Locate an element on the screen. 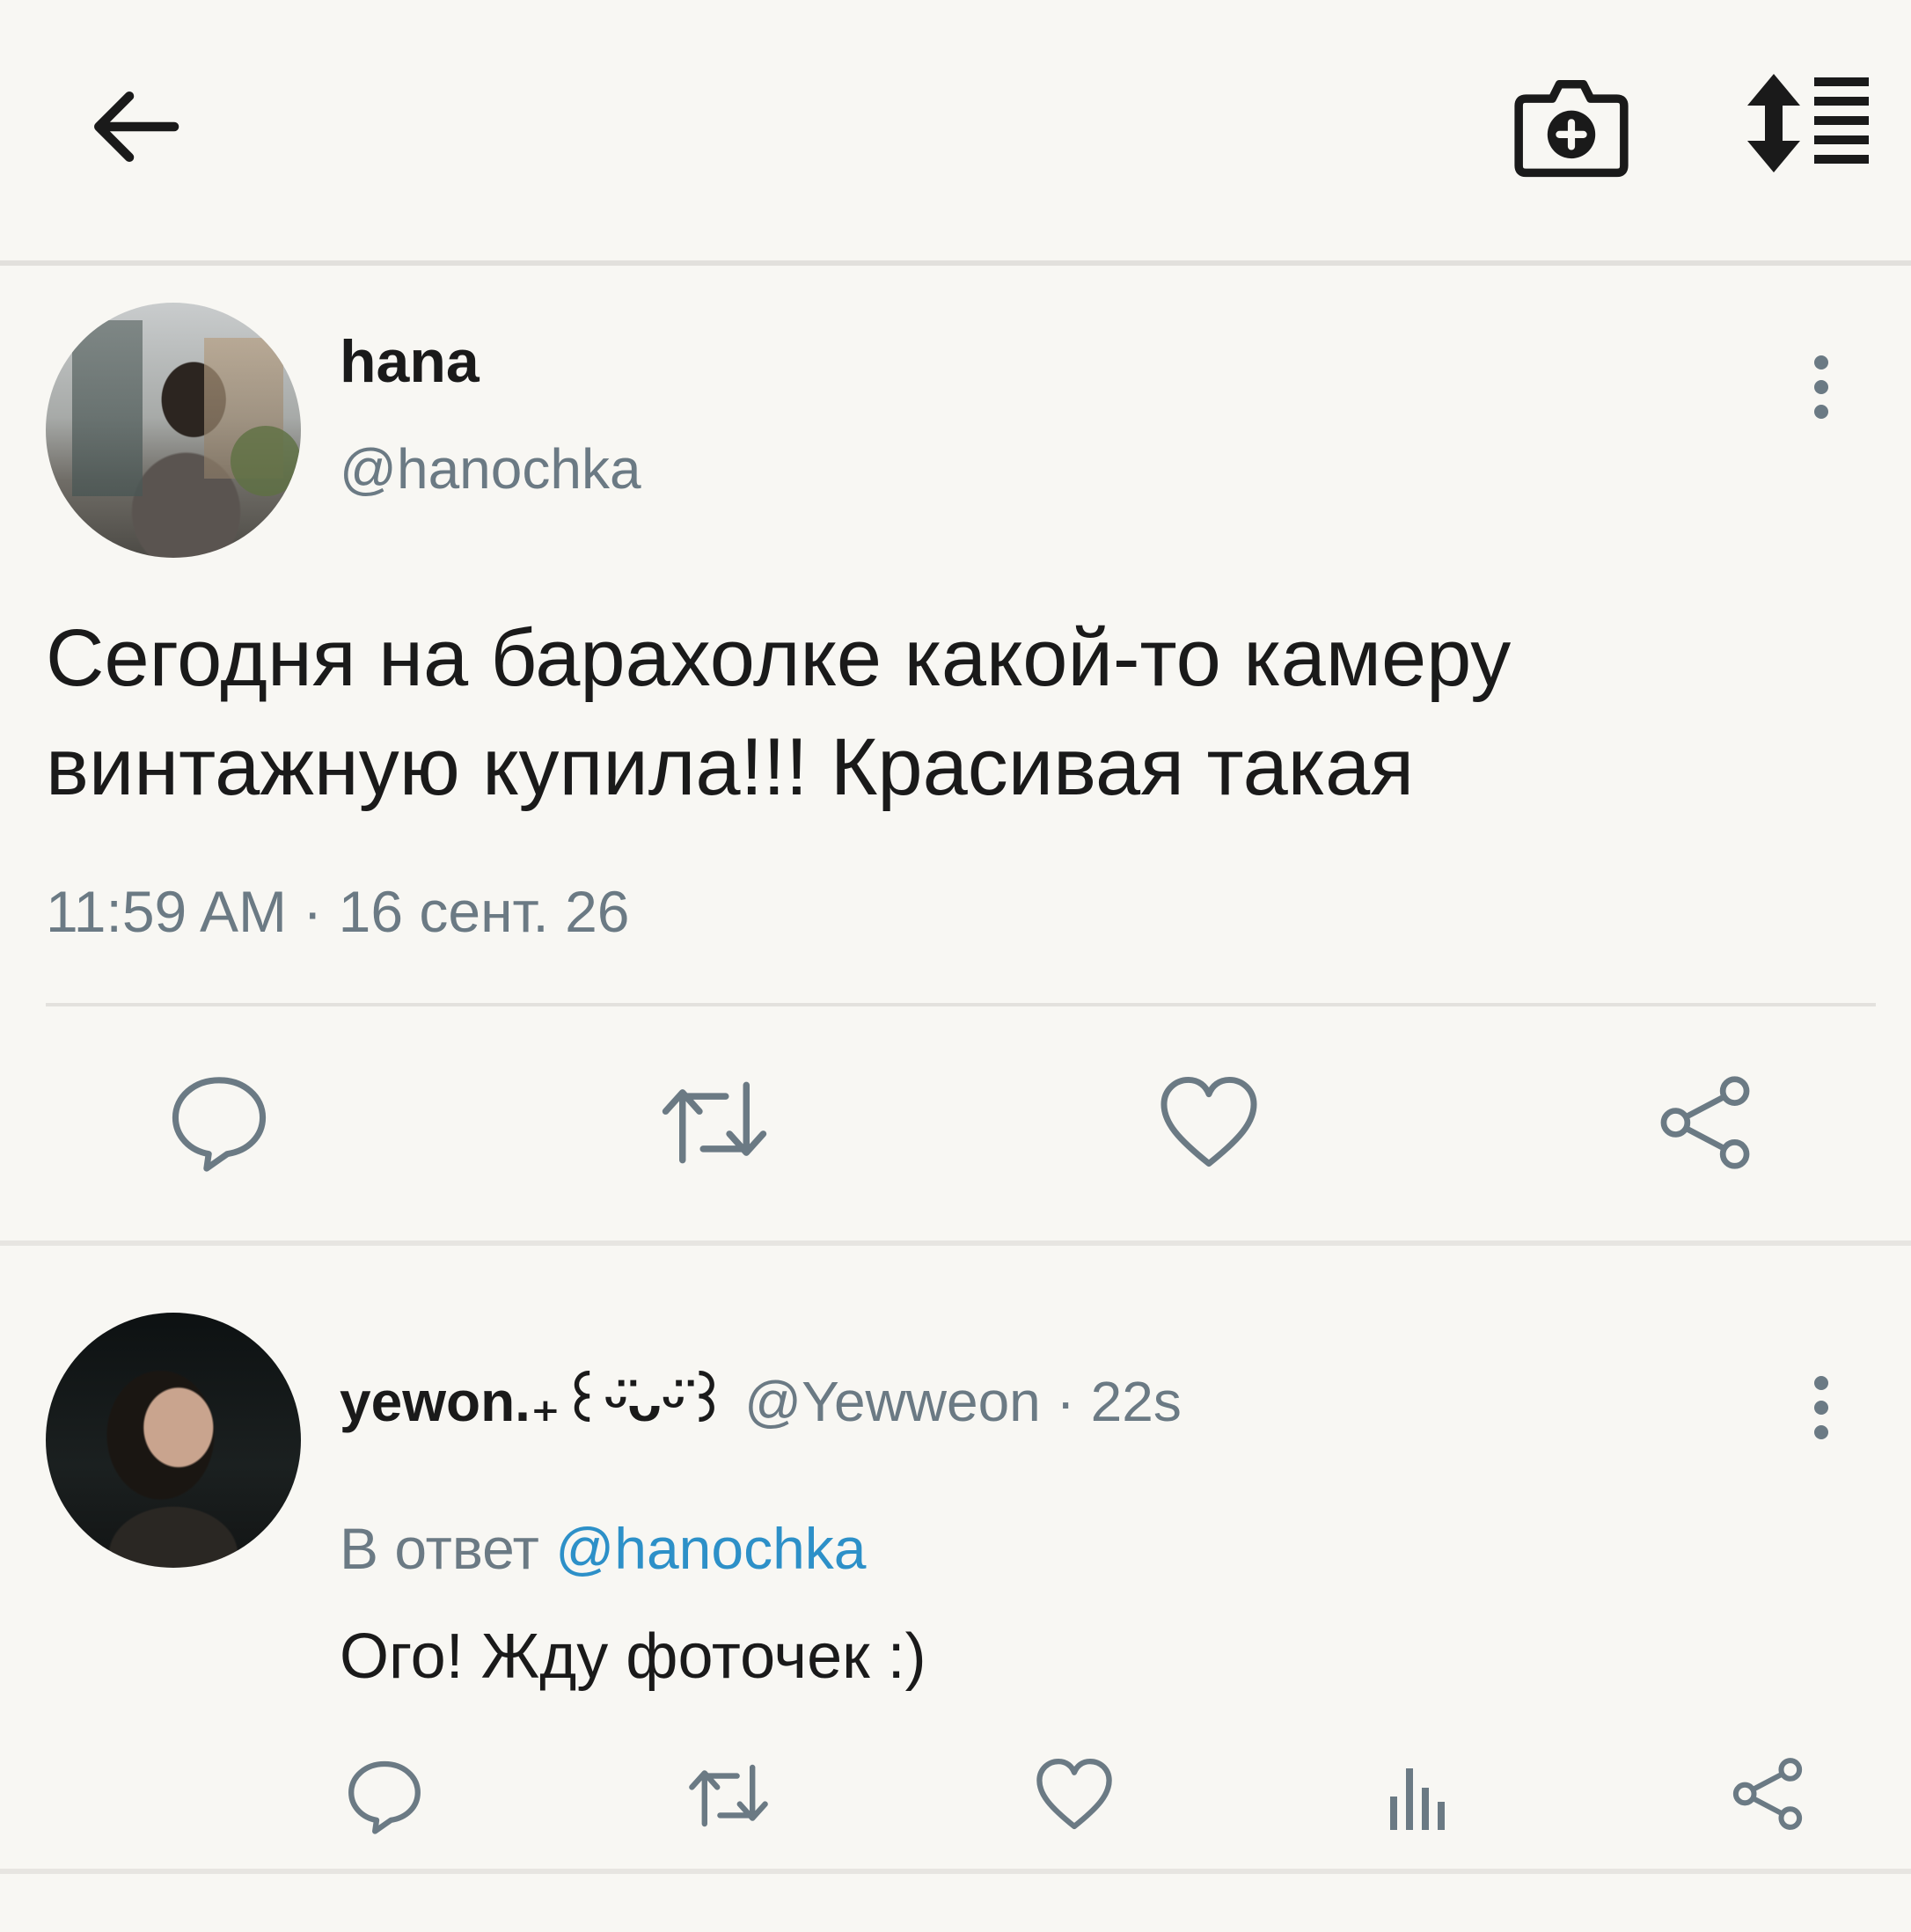  reply-author-handle: @Yewweon is located at coordinates (892, 1401).